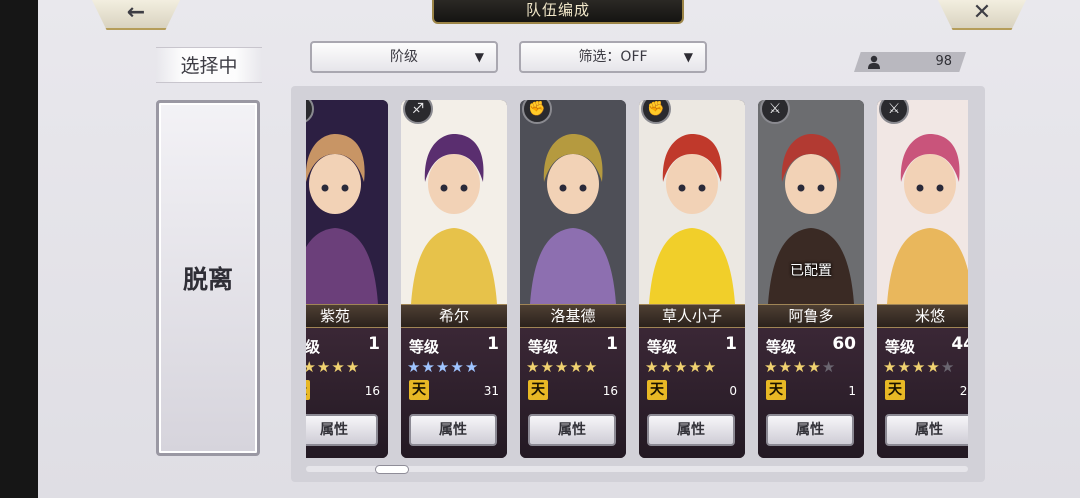 The height and width of the screenshot is (498, 1080). I want to click on character-info: 等级 60 ★★★★★ 天 1 属性, so click(811, 393).